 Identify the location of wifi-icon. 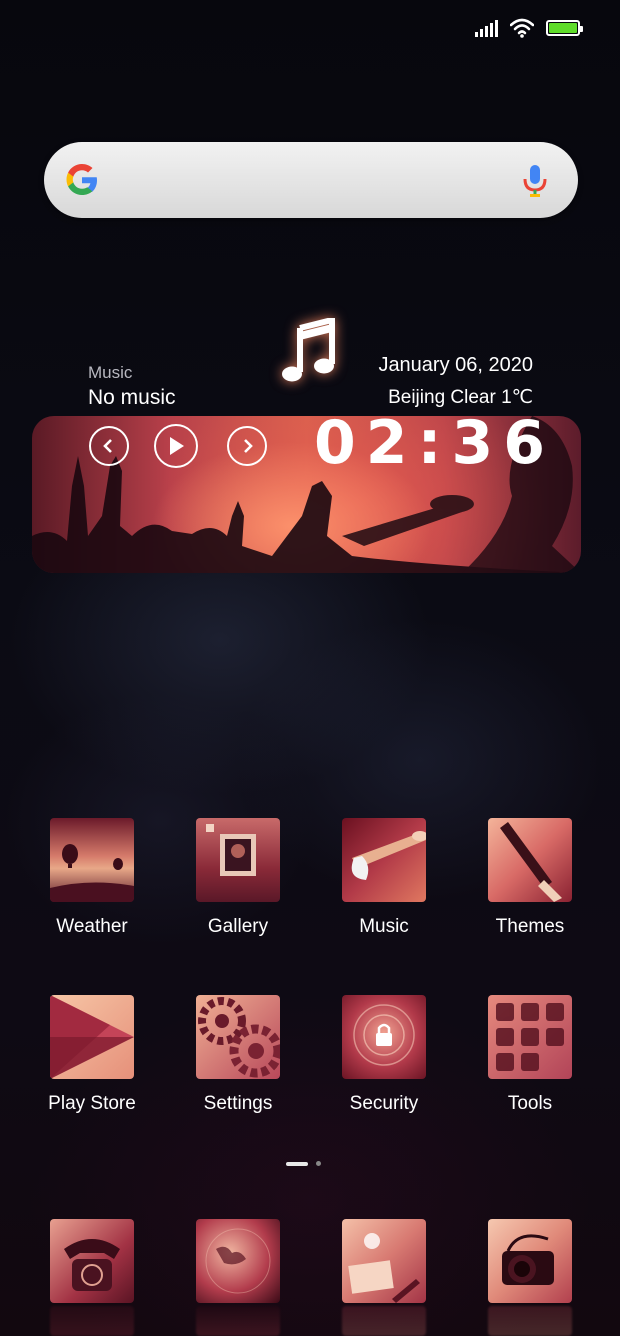
(522, 28).